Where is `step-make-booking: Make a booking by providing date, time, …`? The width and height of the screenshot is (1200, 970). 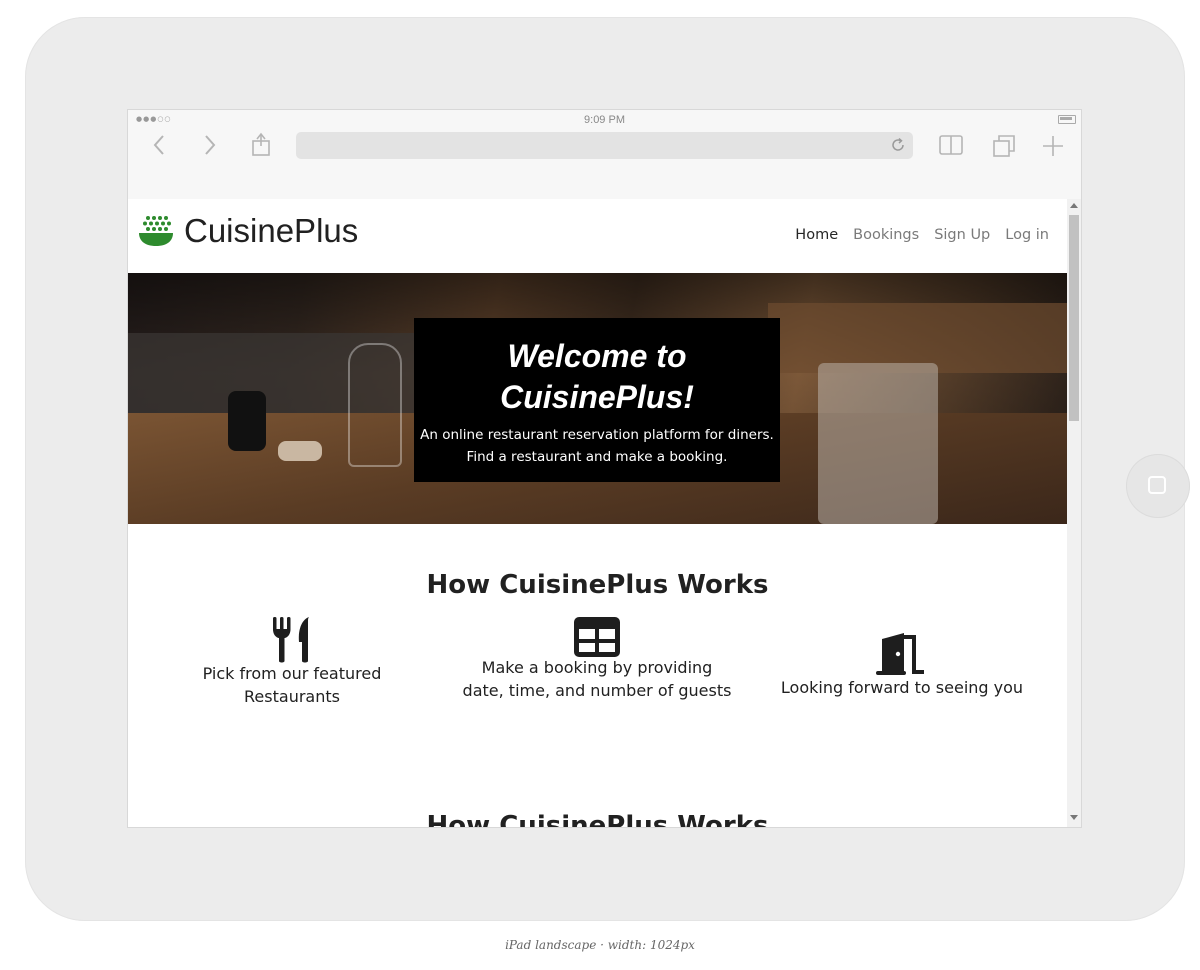 step-make-booking: Make a booking by providing date, time, … is located at coordinates (597, 659).